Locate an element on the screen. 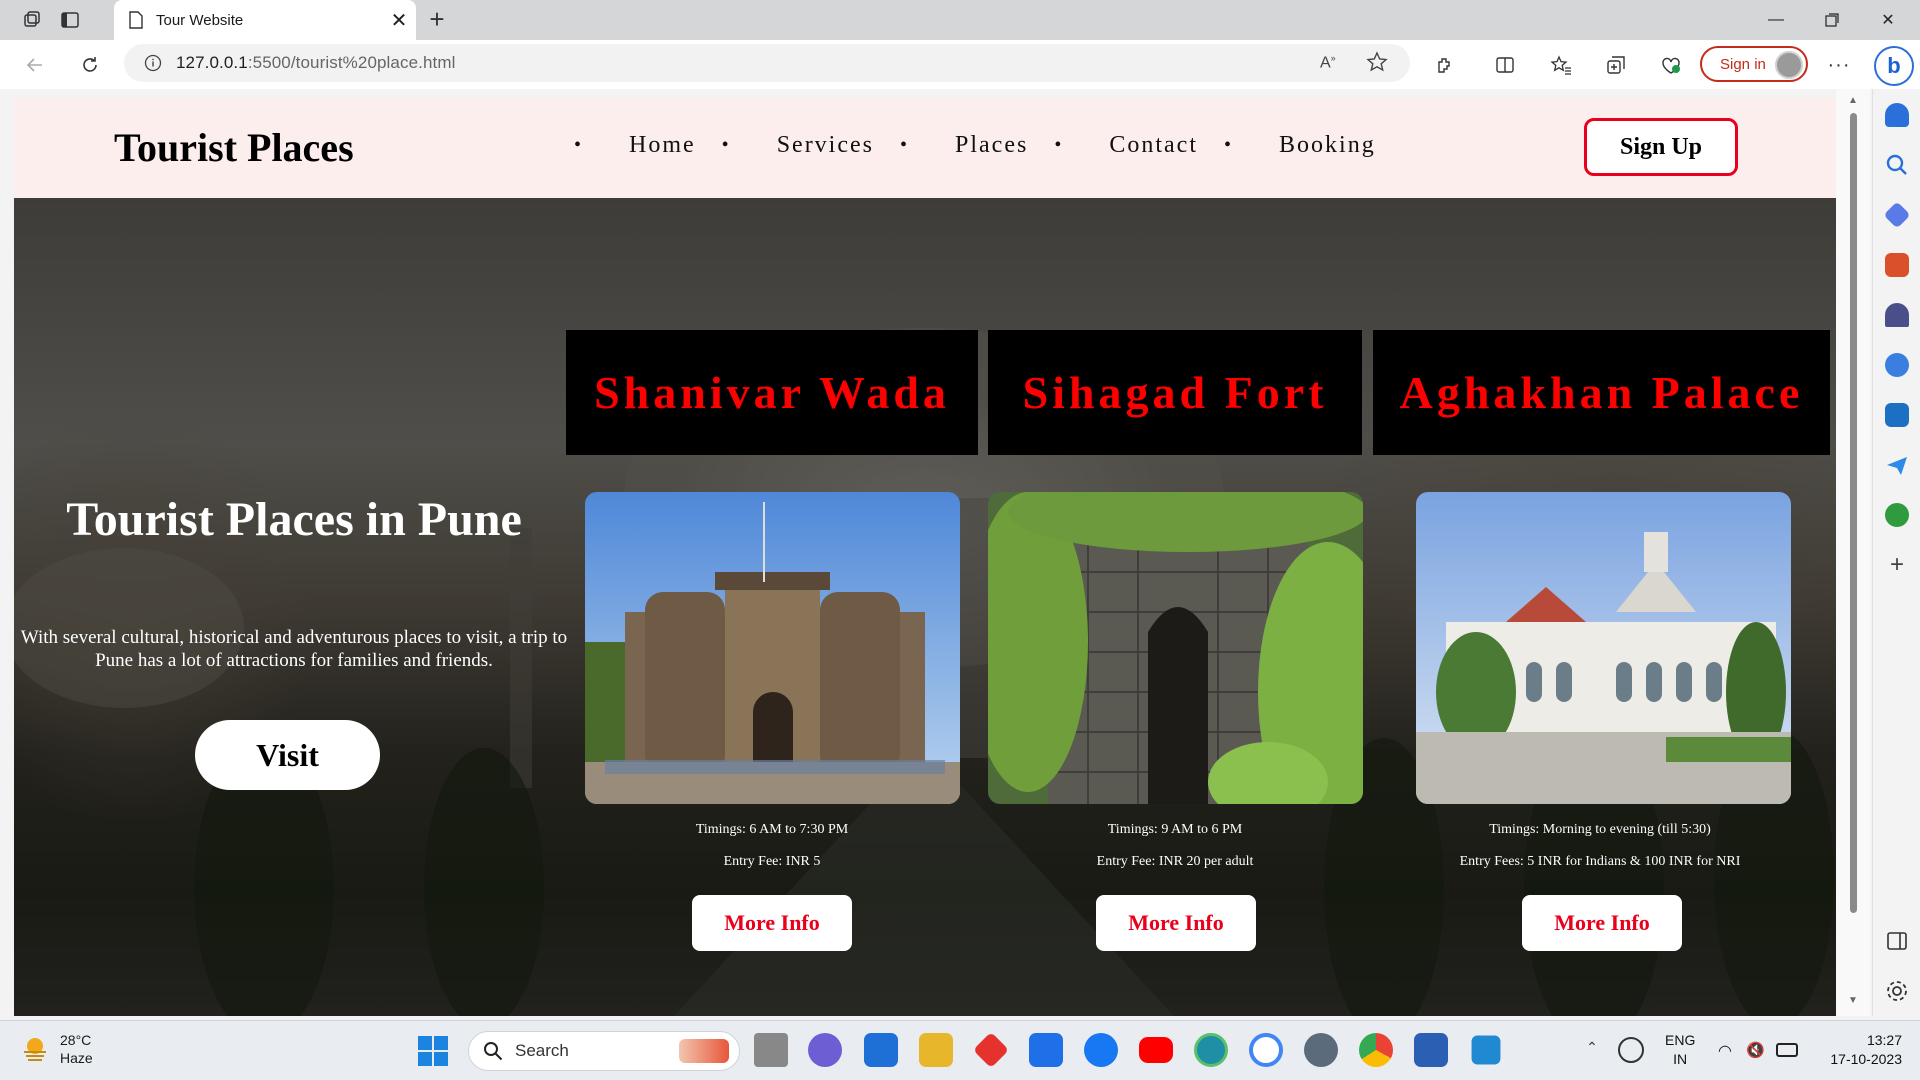  edge-browser-icon is located at coordinates (1211, 1050).